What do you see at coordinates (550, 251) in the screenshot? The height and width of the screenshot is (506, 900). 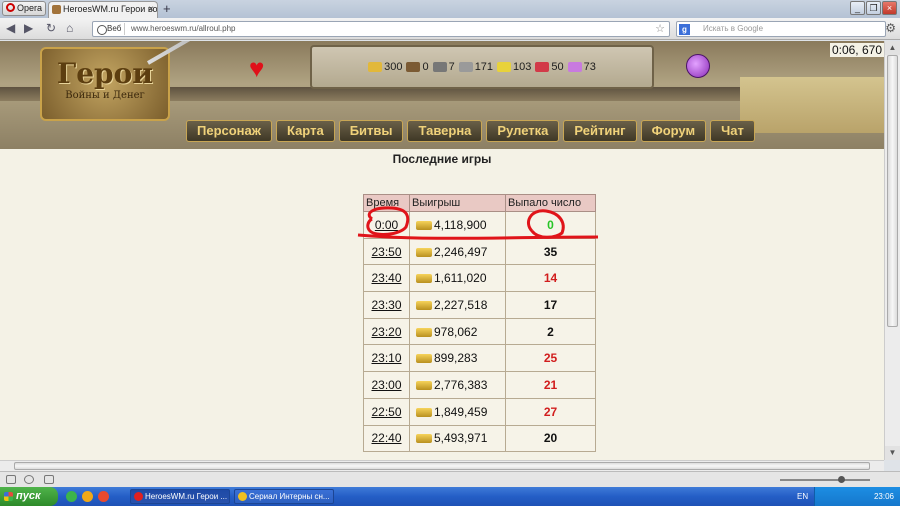 I see `number-cell: 35` at bounding box center [550, 251].